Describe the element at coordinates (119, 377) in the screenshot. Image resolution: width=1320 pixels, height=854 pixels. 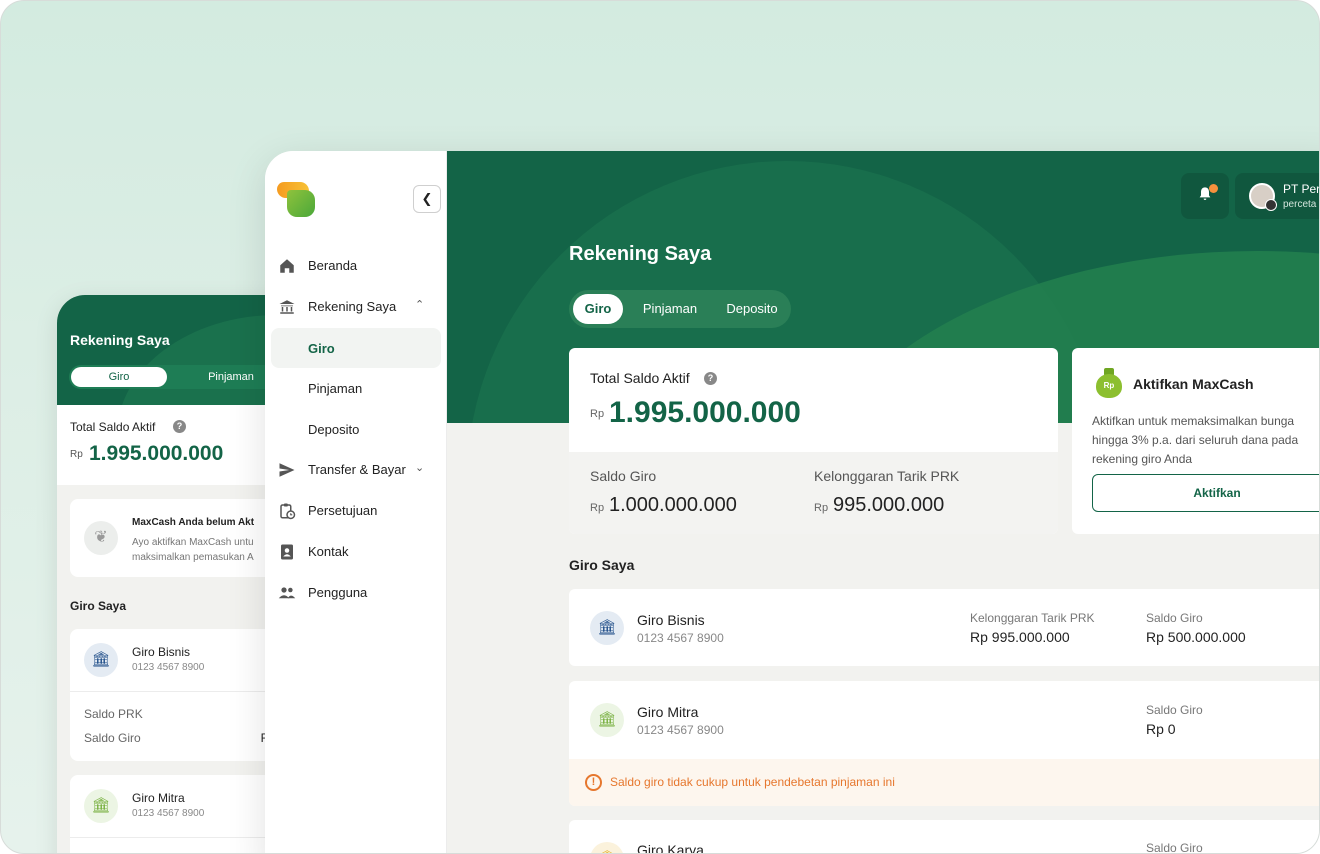
I see `mobile-tab-giro: Giro` at that location.